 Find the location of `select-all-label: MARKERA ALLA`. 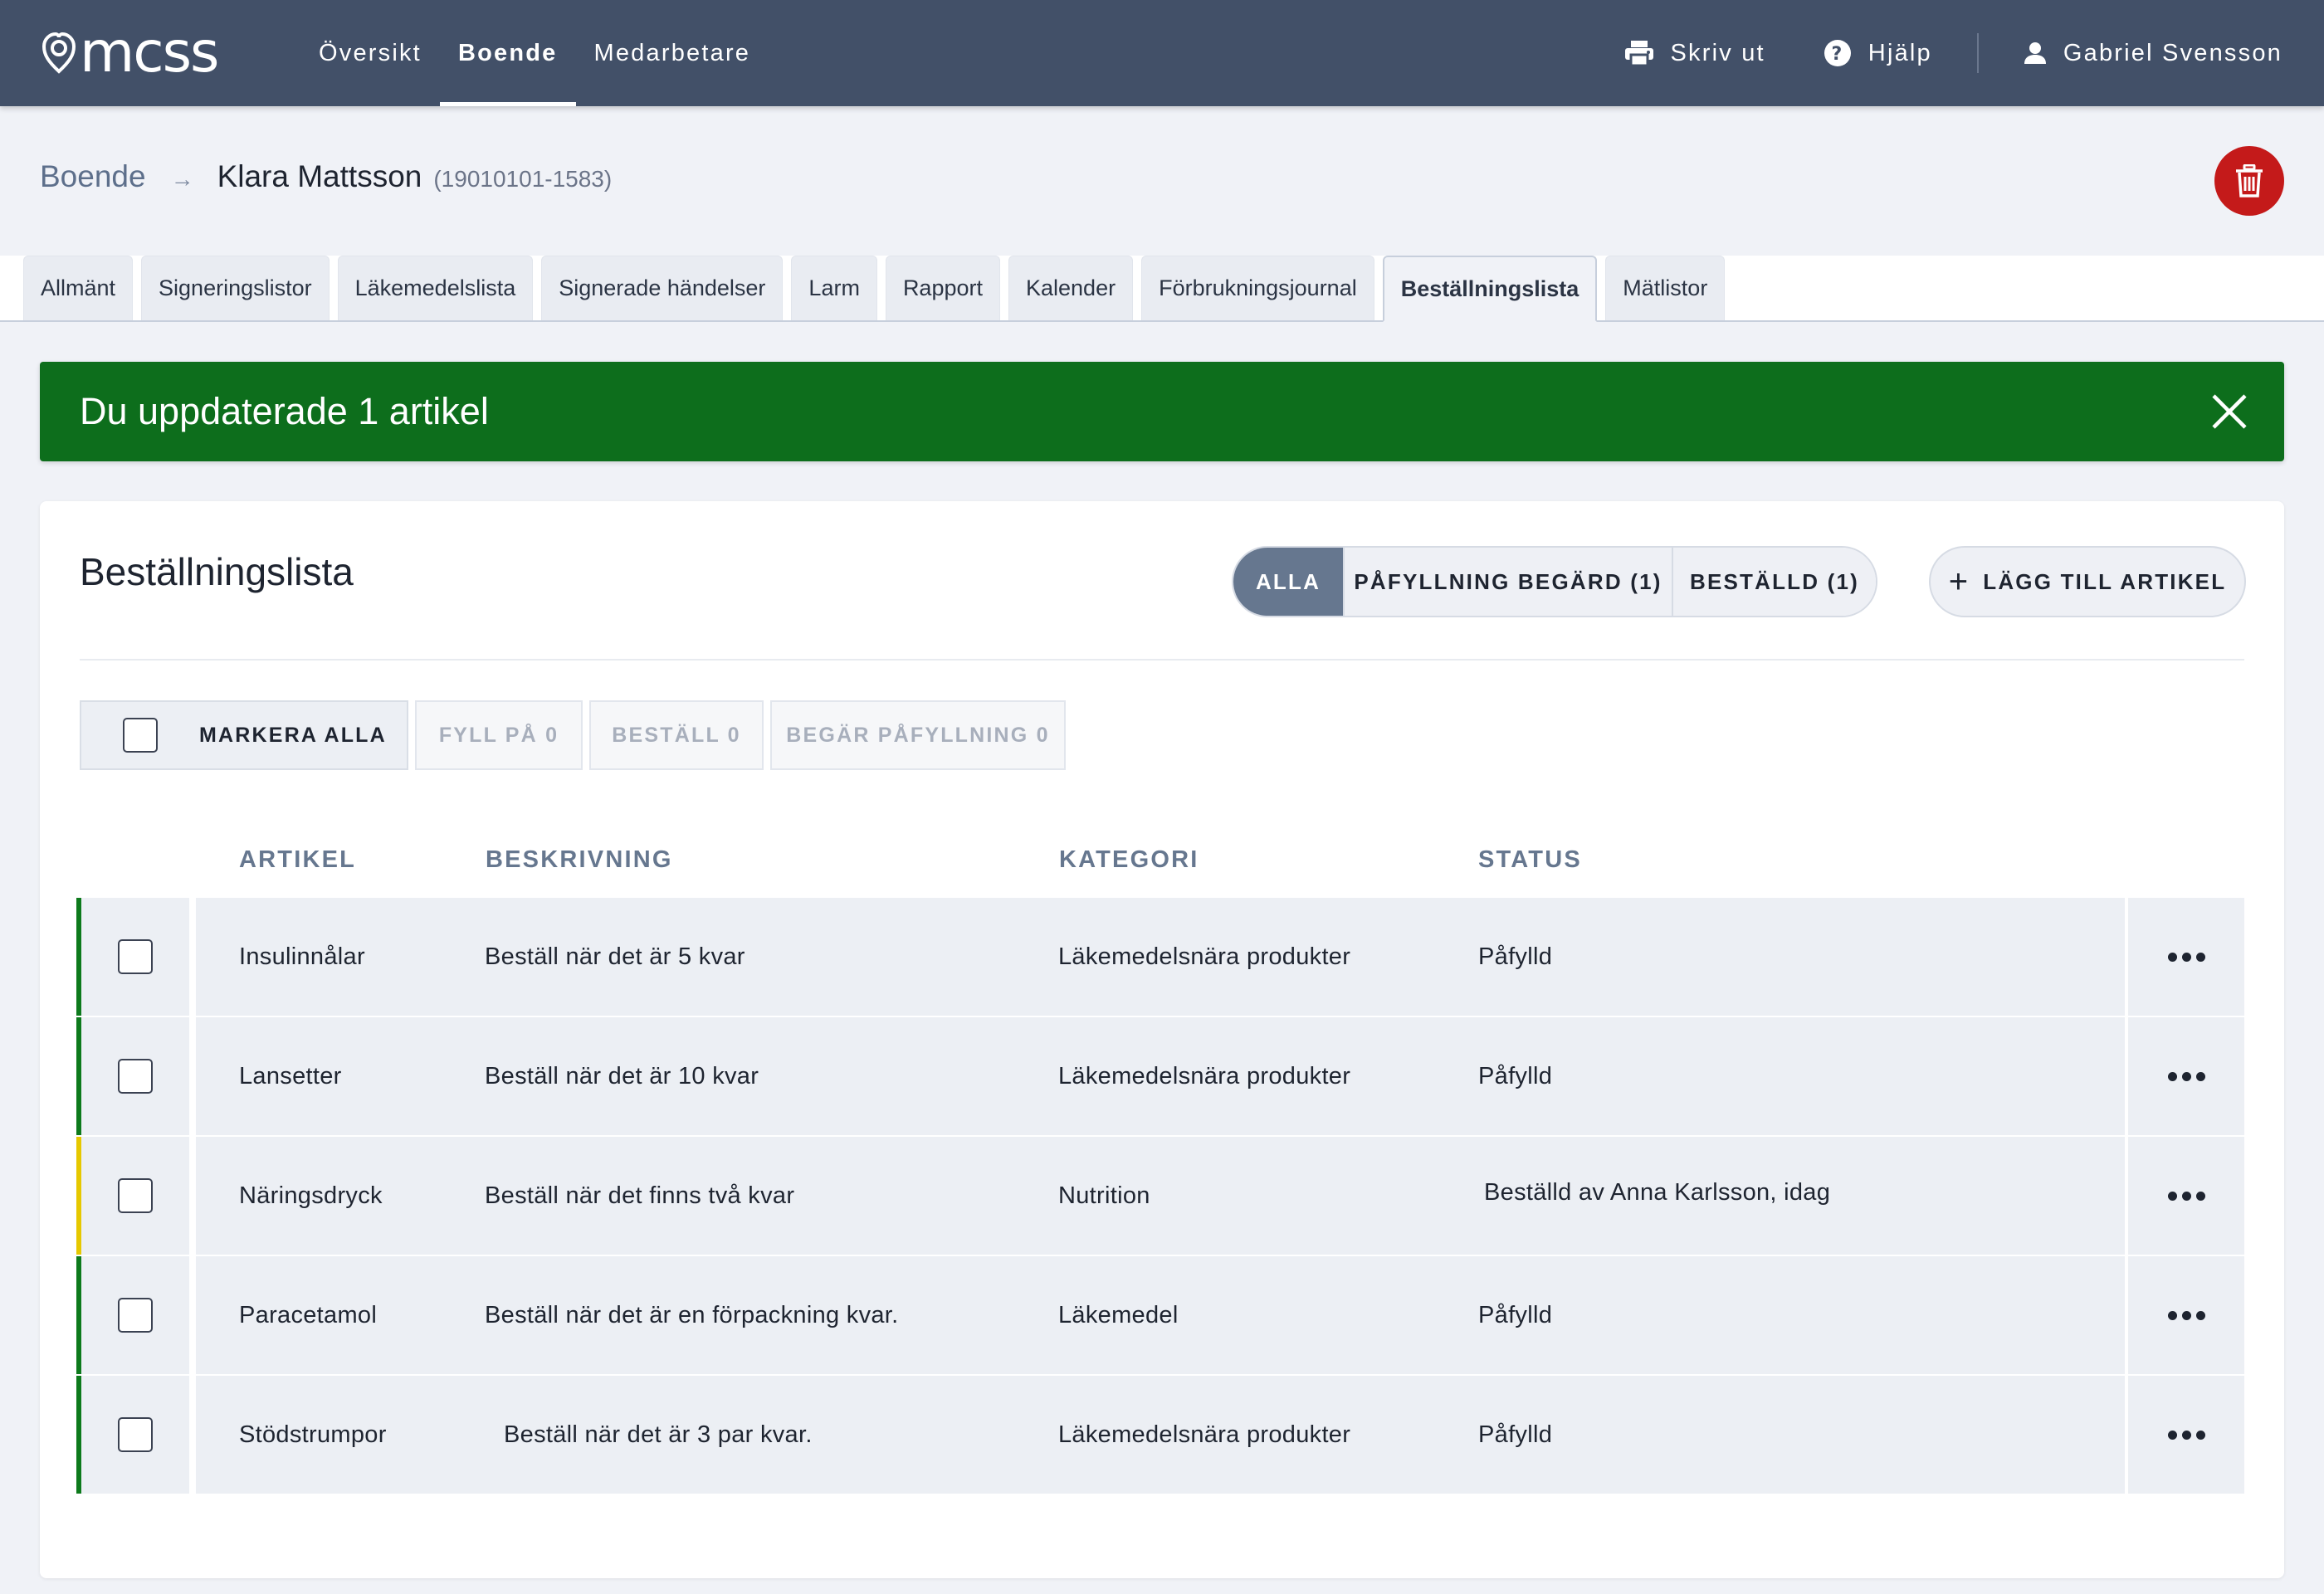

select-all-label: MARKERA ALLA is located at coordinates (293, 735).